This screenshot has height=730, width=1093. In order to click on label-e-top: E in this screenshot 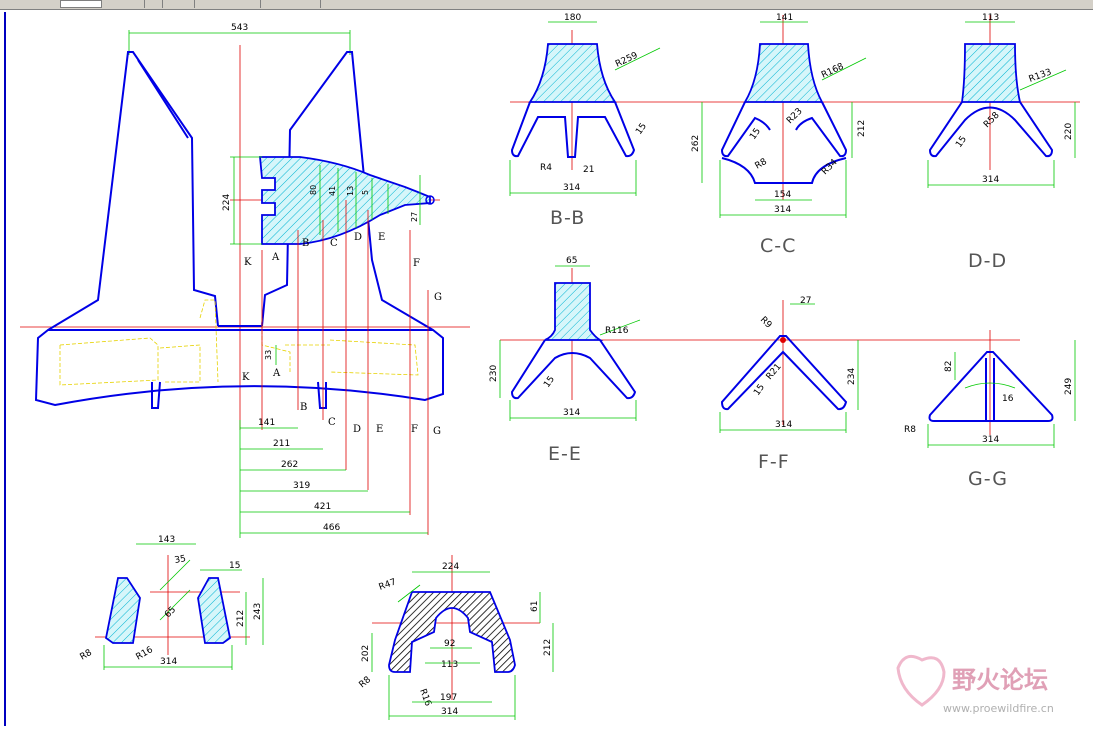, I will do `click(381, 237)`.